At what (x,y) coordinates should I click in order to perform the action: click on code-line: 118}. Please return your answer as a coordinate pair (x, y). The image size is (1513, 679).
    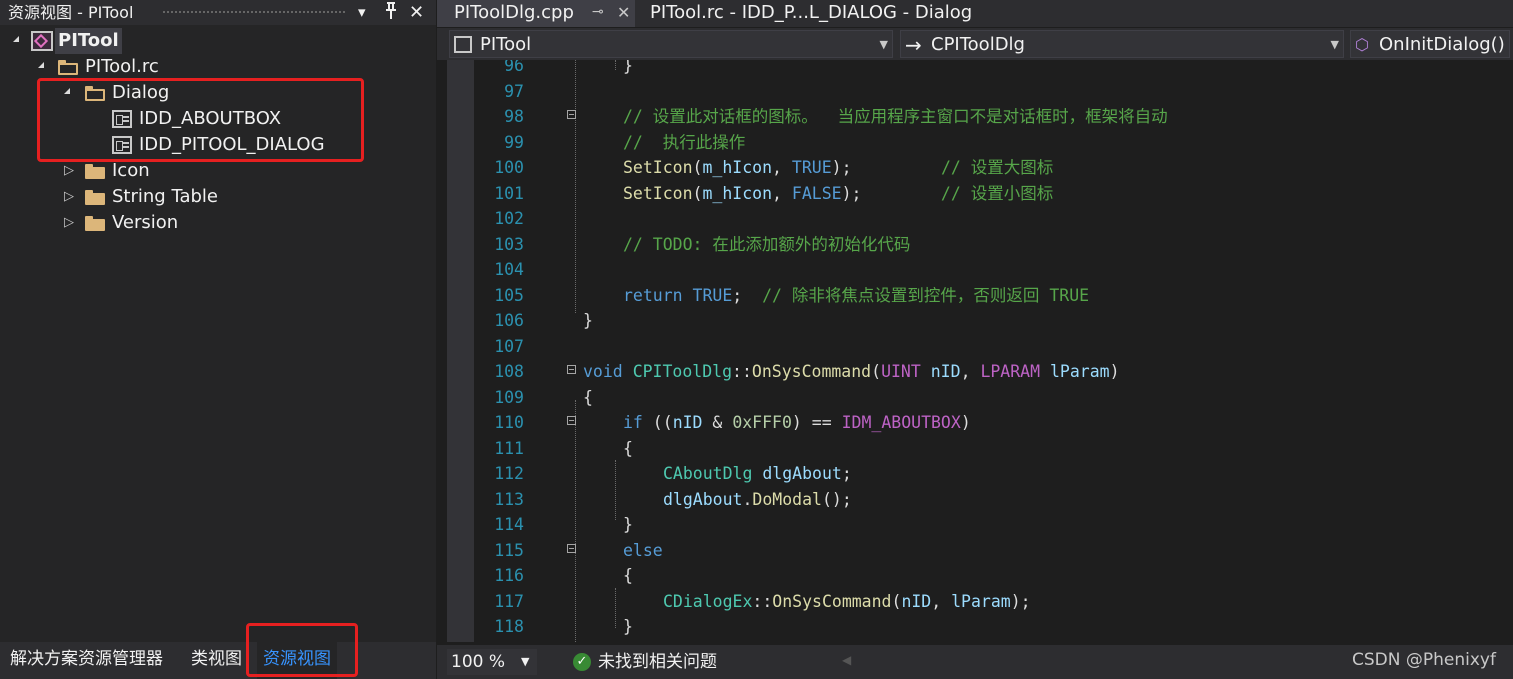
    Looking at the image, I should click on (975, 627).